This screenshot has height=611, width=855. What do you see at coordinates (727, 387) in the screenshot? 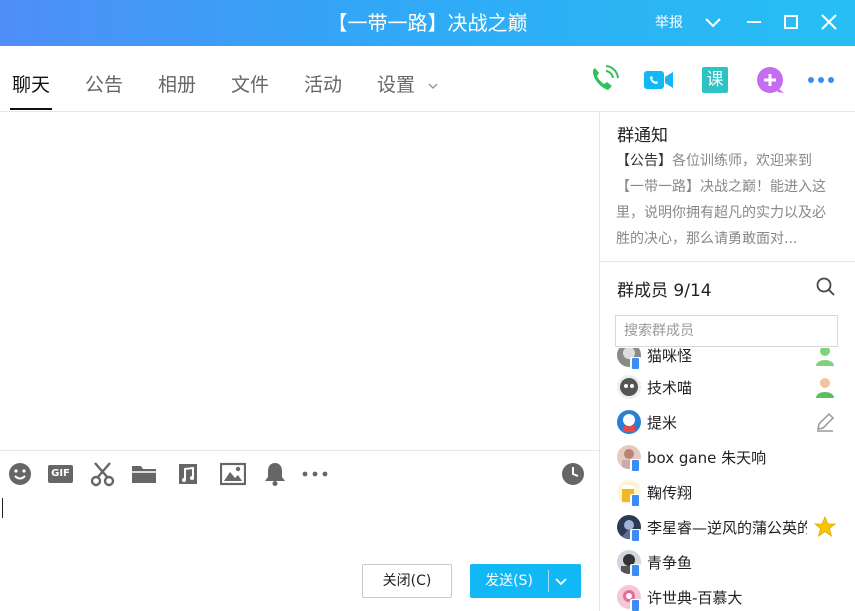
I see `member-item: 技术喵` at bounding box center [727, 387].